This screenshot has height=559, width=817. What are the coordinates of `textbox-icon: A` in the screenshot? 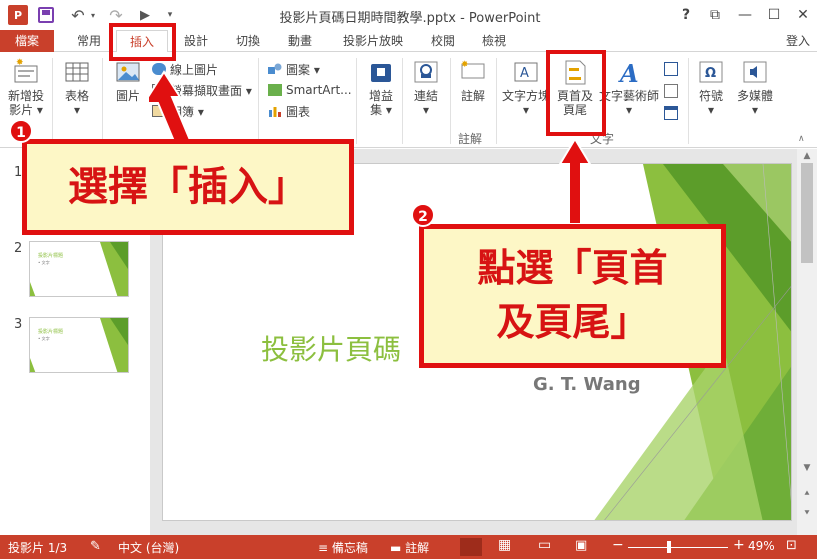 It's located at (526, 72).